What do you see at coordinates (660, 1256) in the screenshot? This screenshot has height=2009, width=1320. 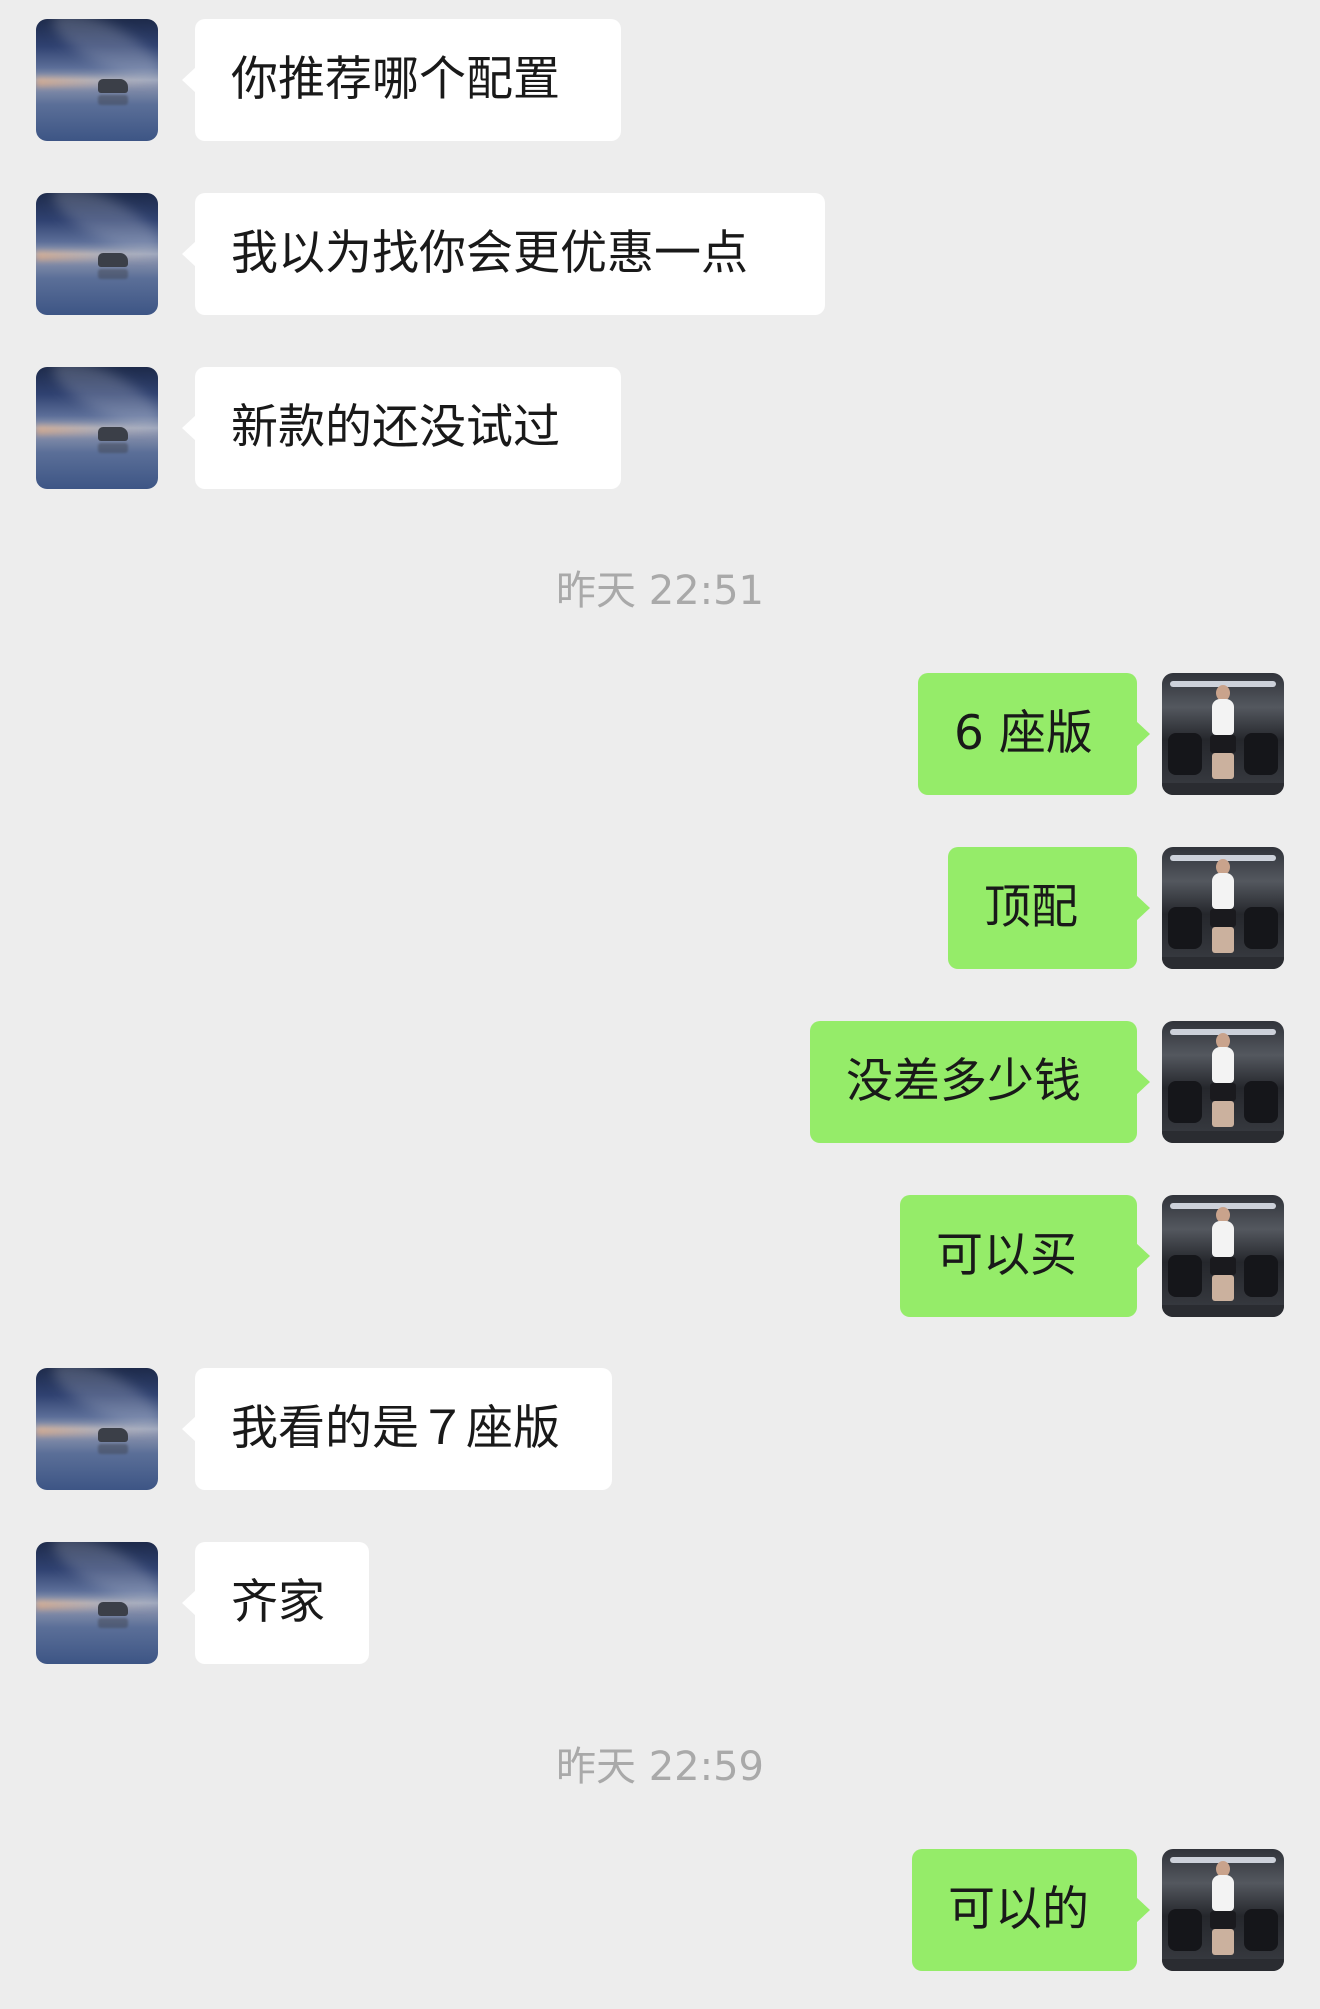 I see `outgoing-message: 可以买` at bounding box center [660, 1256].